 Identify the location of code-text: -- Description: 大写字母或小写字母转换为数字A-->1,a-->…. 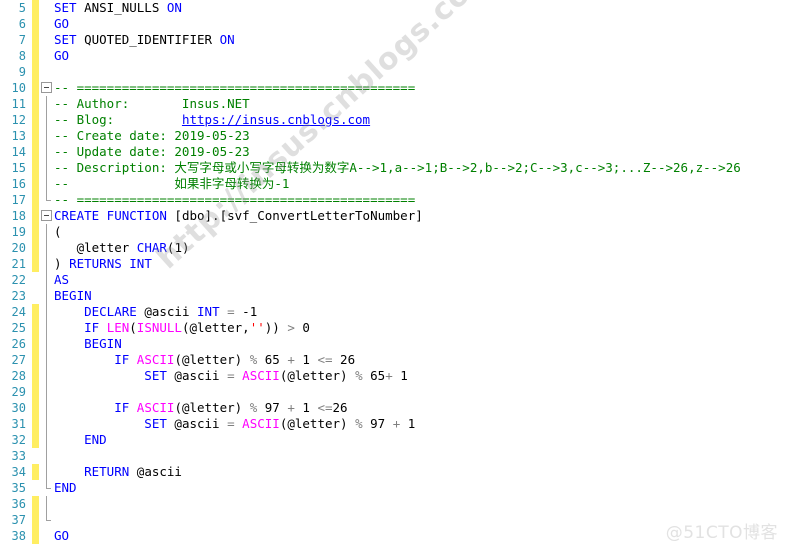
(397, 168).